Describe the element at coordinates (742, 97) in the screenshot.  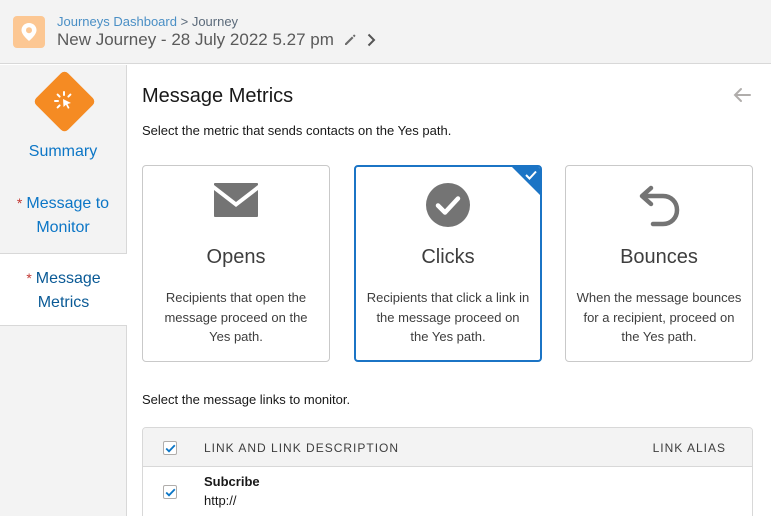
I see `back-arrow-icon` at that location.